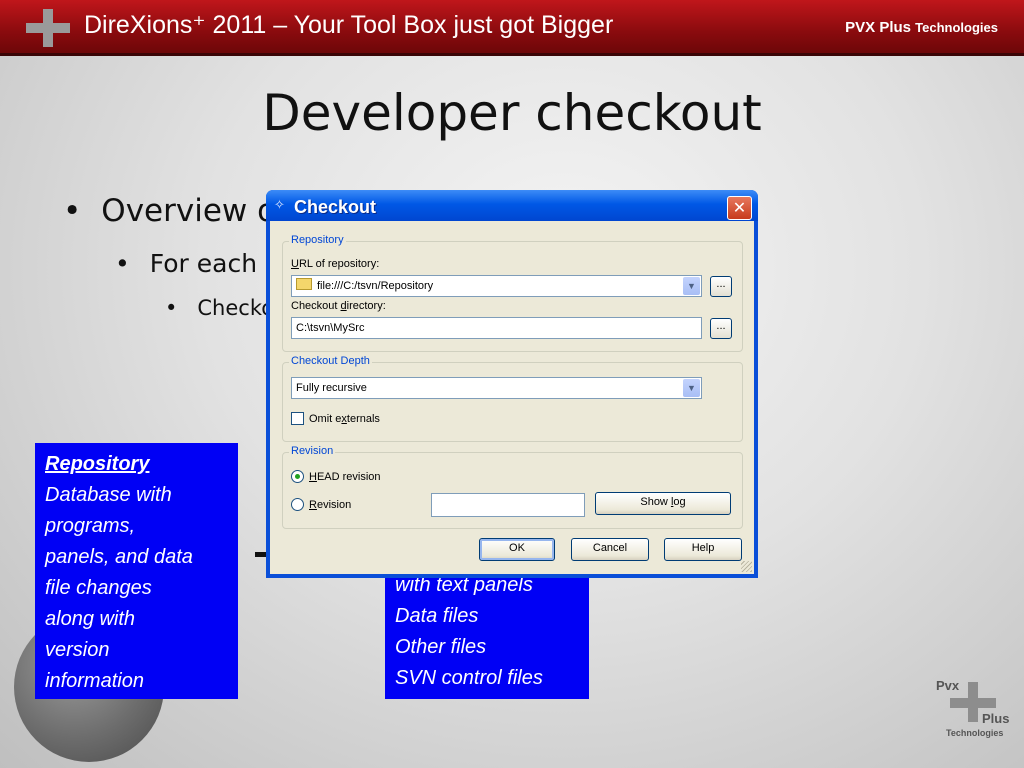  Describe the element at coordinates (94, 681) in the screenshot. I see `callout-line: information` at that location.